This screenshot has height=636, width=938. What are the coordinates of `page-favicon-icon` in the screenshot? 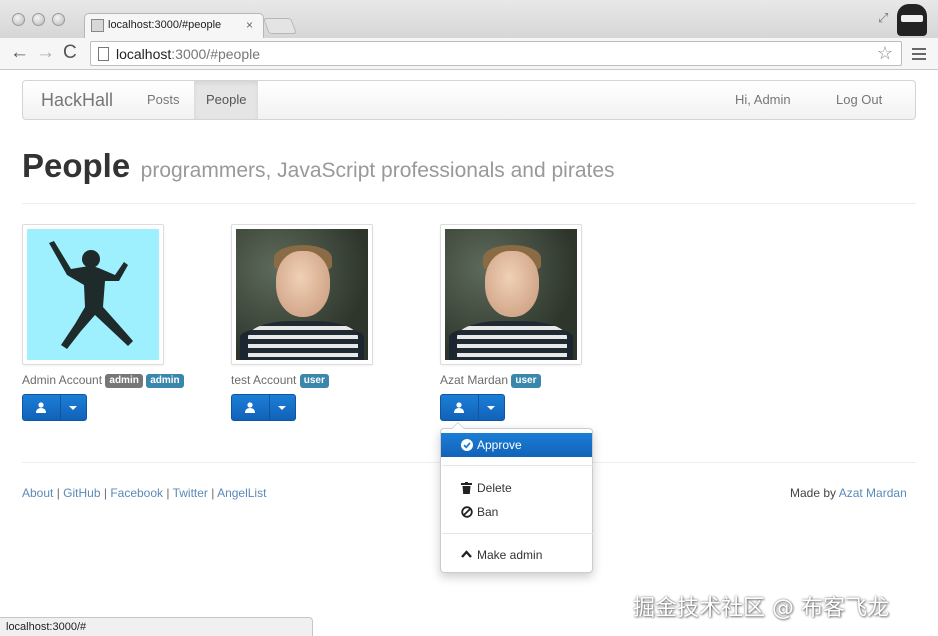 It's located at (97, 25).